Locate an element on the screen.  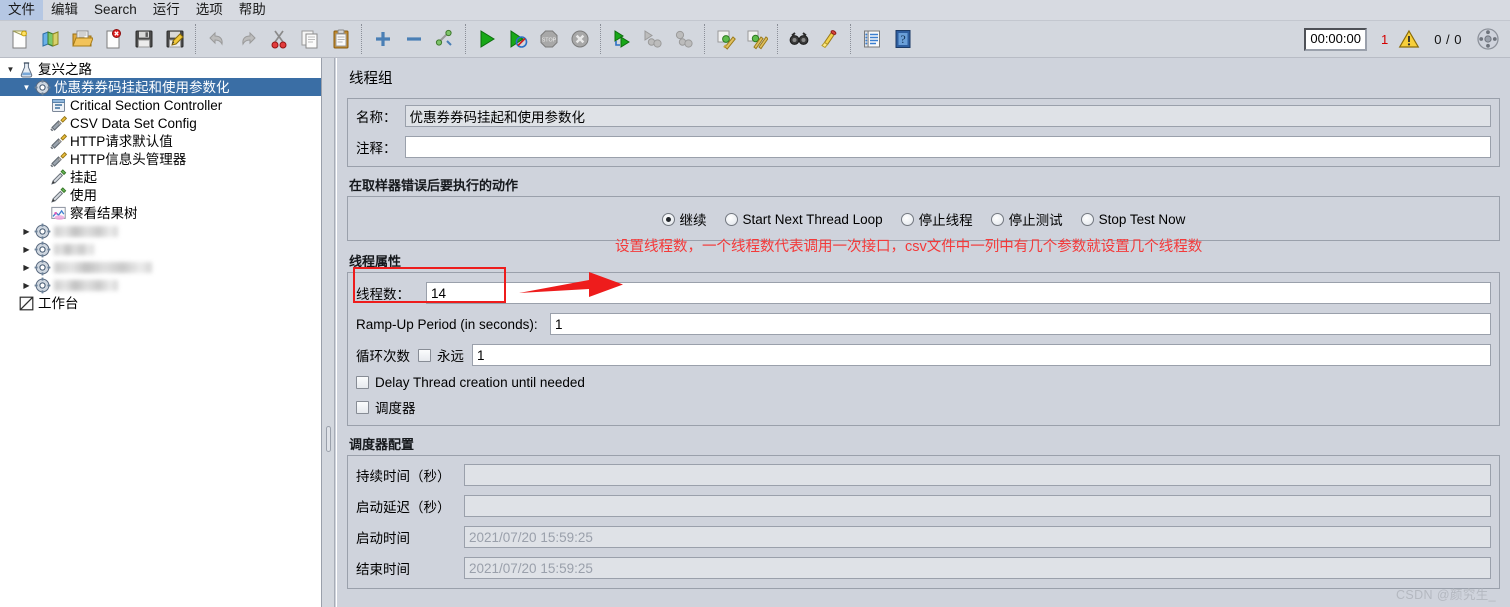
cut-icon is located at coordinates (278, 39).